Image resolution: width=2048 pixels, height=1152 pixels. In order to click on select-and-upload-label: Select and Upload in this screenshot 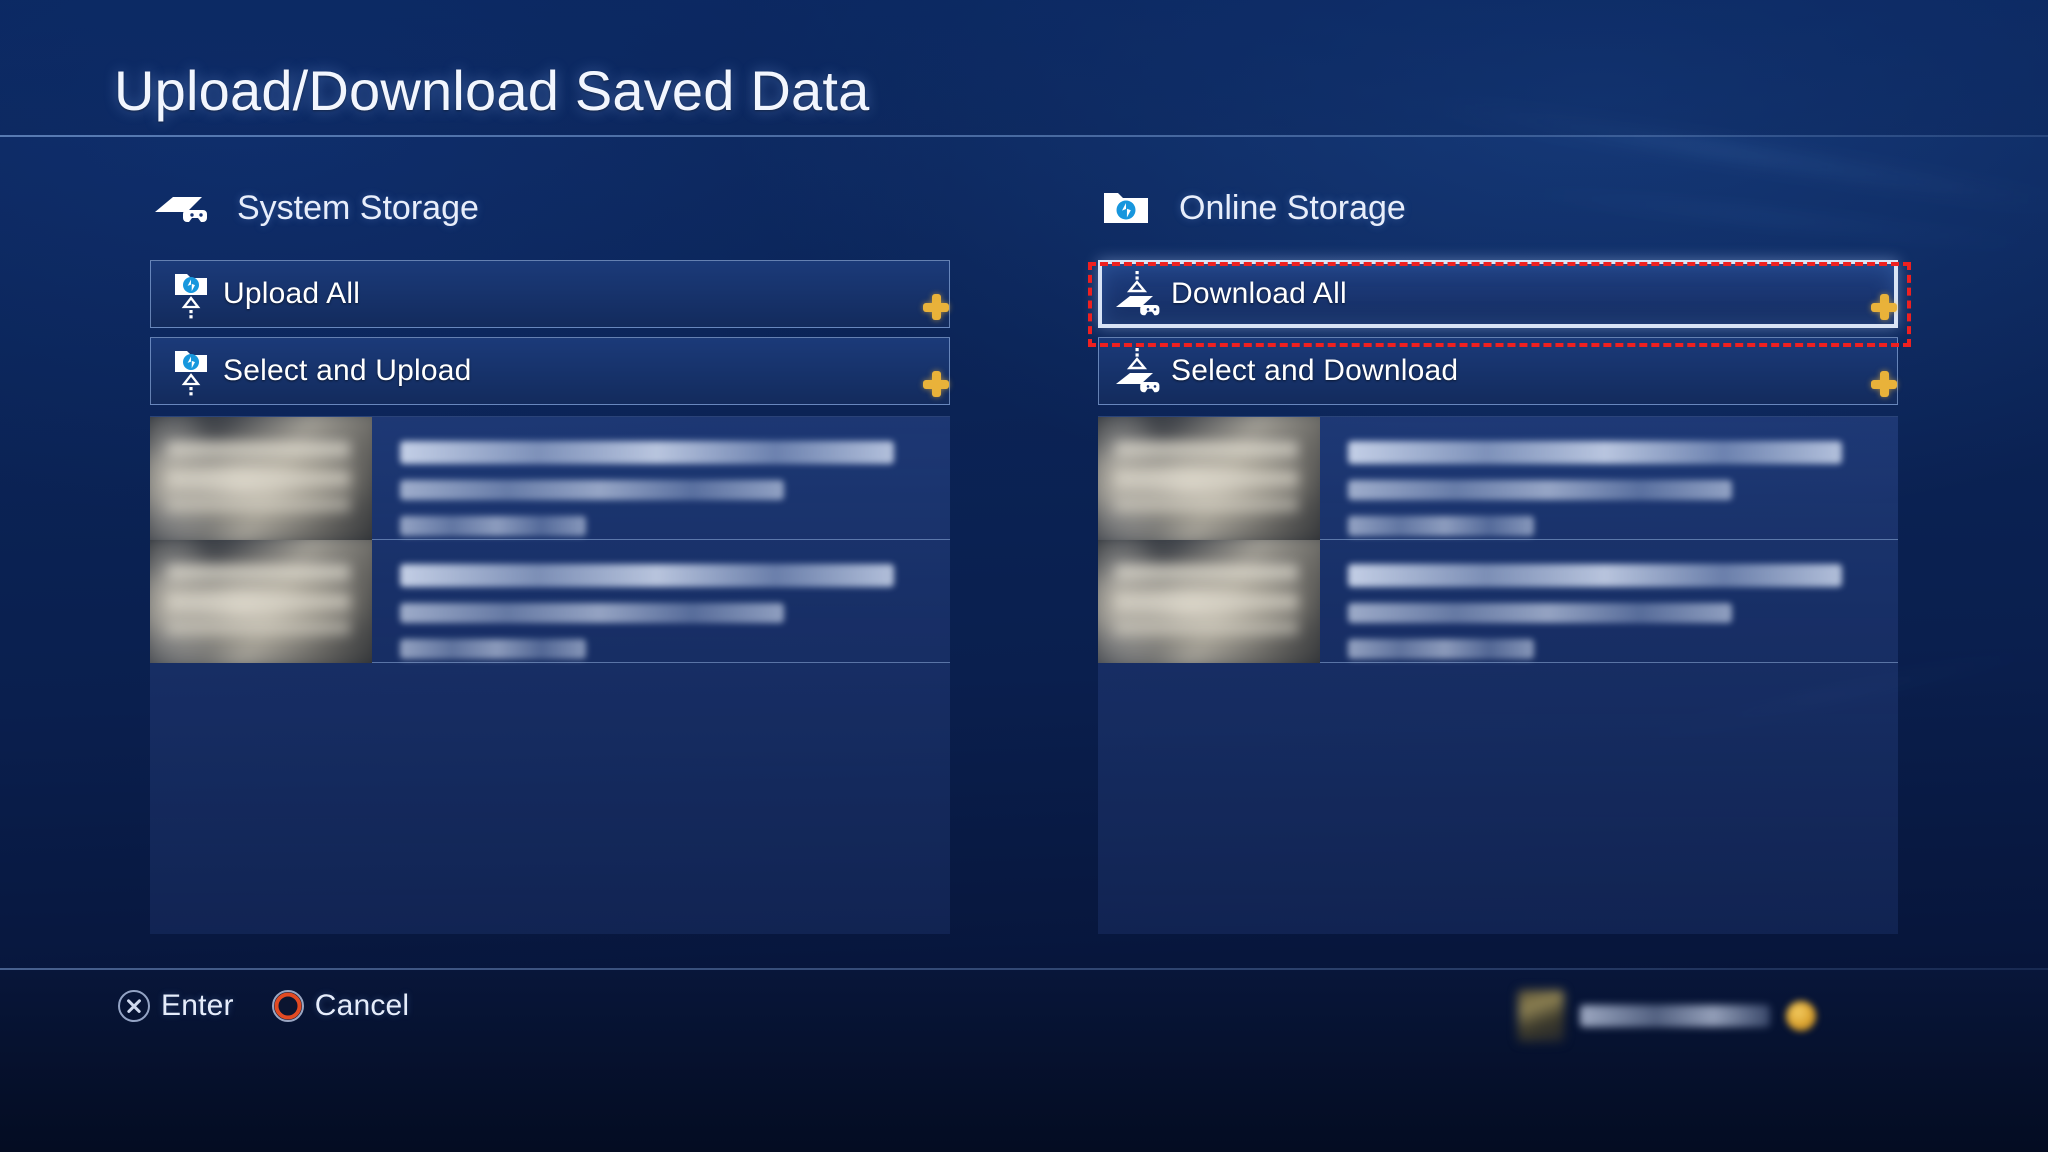, I will do `click(347, 370)`.